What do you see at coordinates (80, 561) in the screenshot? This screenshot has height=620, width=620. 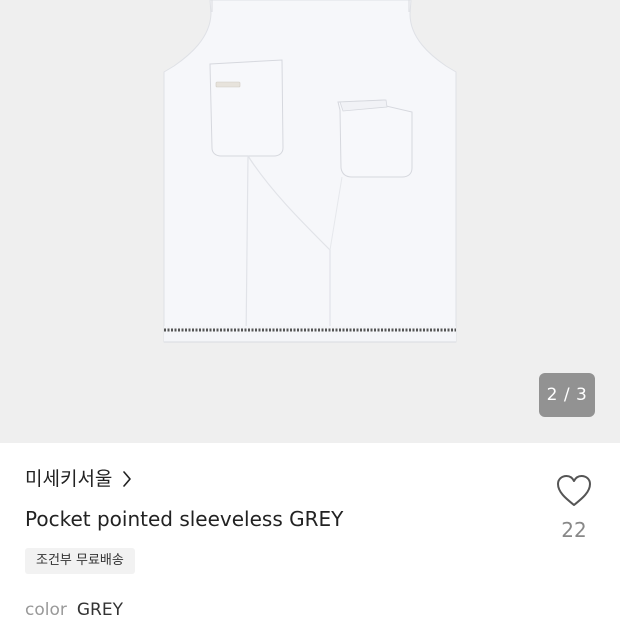 I see `shipping-badge: 조건부 무료배송` at bounding box center [80, 561].